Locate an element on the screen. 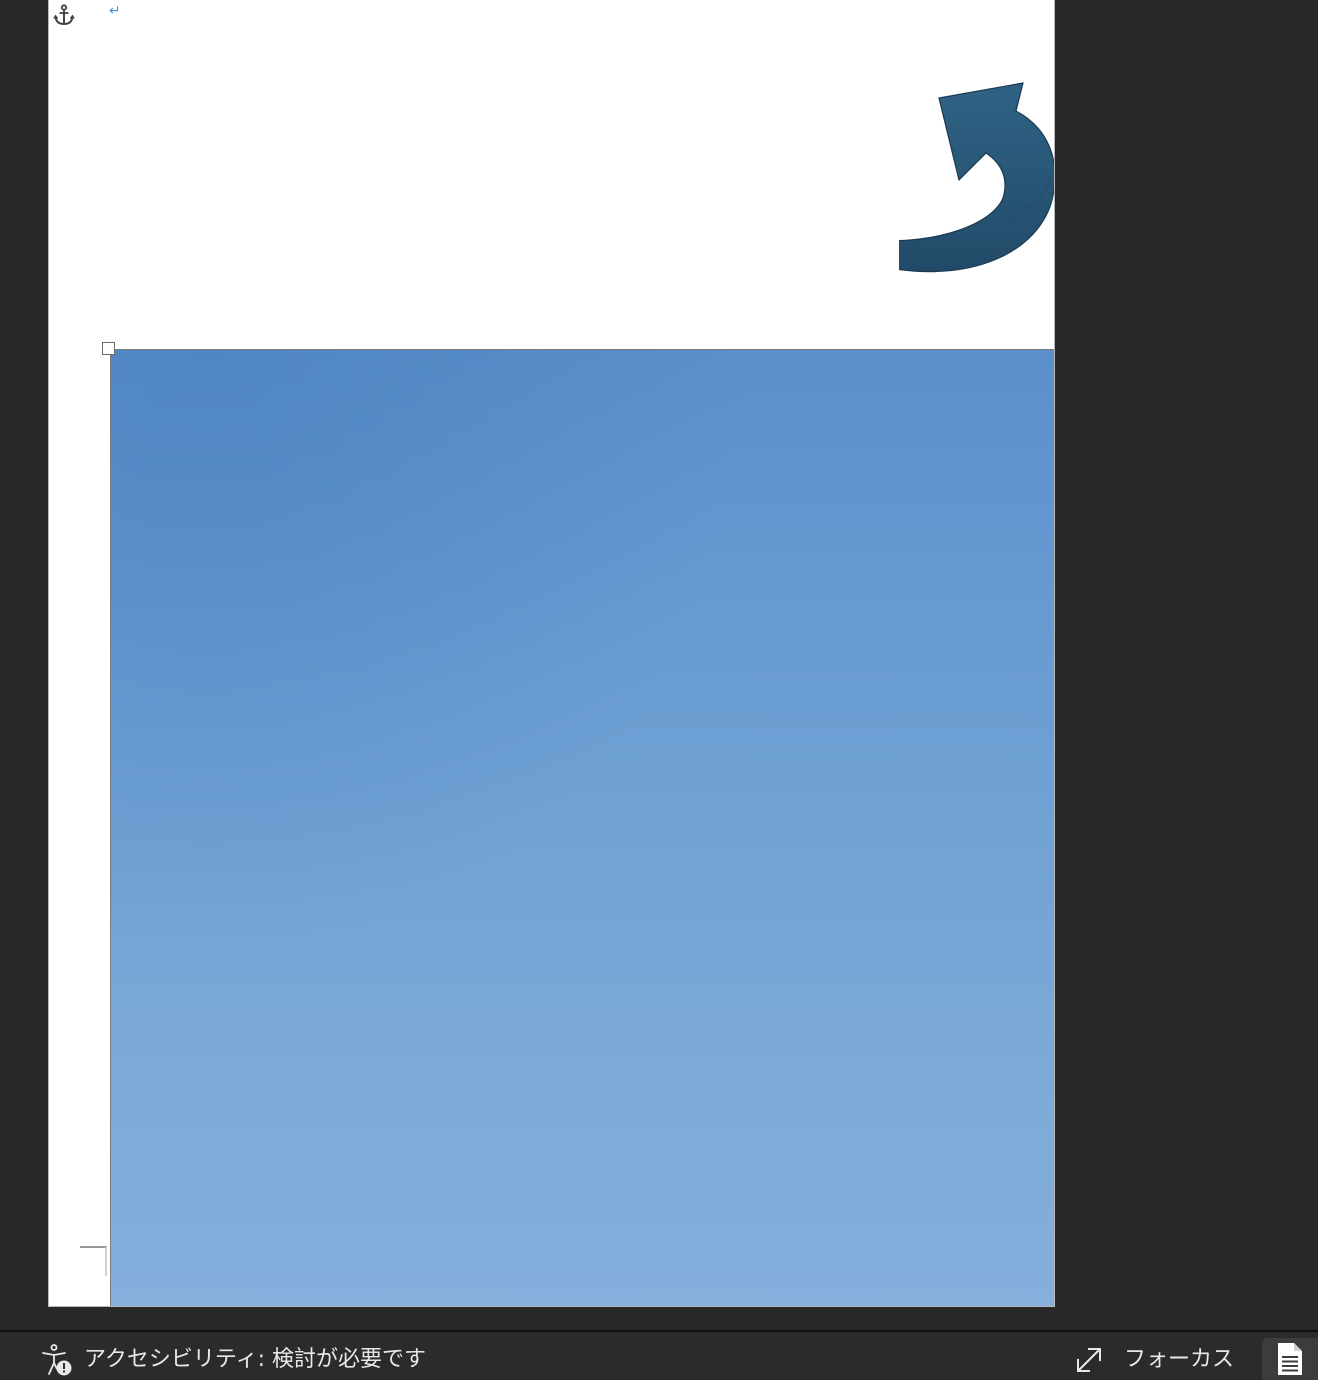 This screenshot has height=1380, width=1318. accessibility-warning-icon is located at coordinates (57, 1360).